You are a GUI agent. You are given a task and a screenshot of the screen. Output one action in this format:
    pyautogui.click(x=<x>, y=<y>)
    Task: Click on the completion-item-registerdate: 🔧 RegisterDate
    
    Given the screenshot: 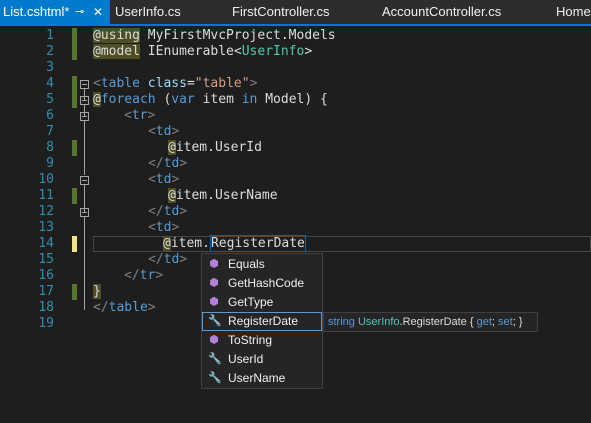 What is the action you would take?
    pyautogui.click(x=262, y=321)
    